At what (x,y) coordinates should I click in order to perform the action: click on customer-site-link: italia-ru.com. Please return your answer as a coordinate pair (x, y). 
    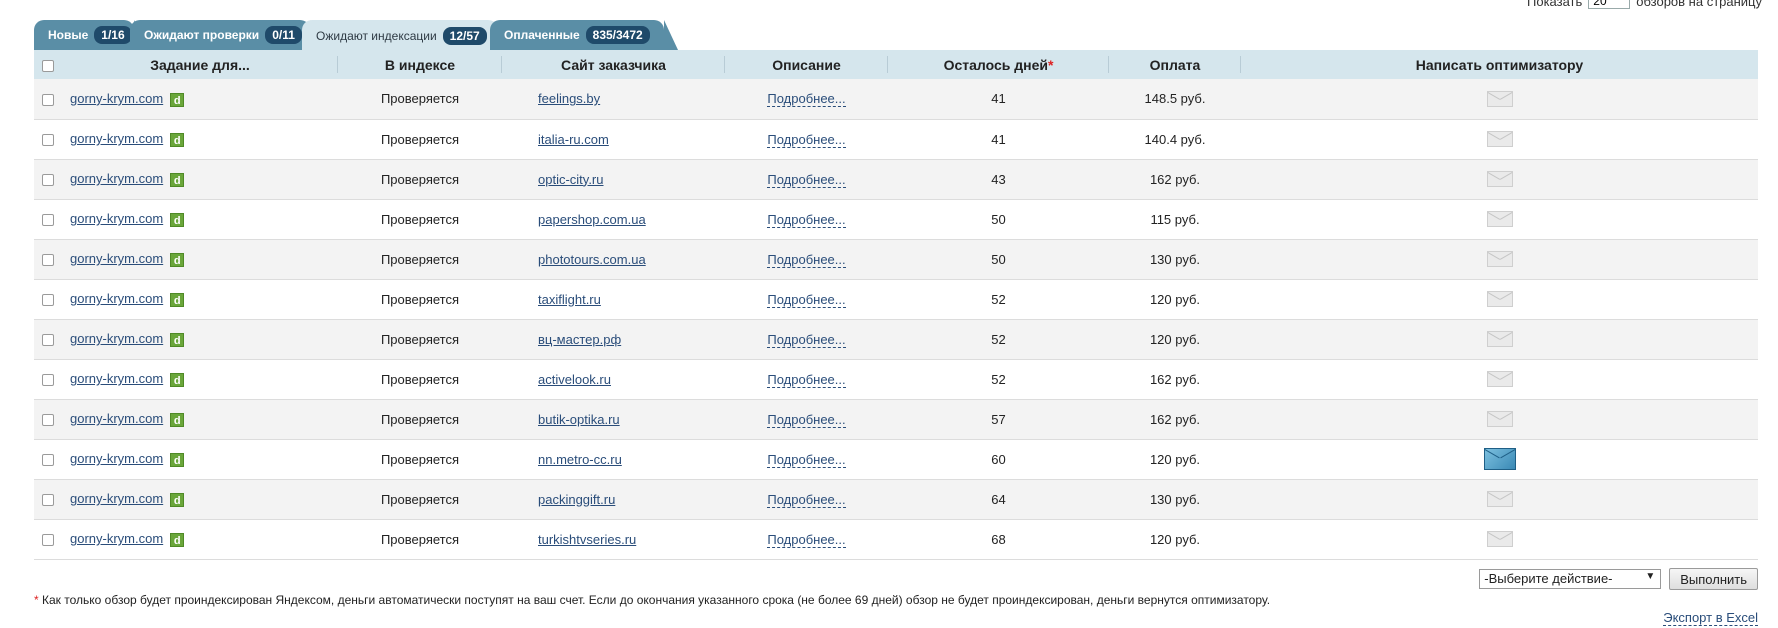
    Looking at the image, I should click on (573, 139).